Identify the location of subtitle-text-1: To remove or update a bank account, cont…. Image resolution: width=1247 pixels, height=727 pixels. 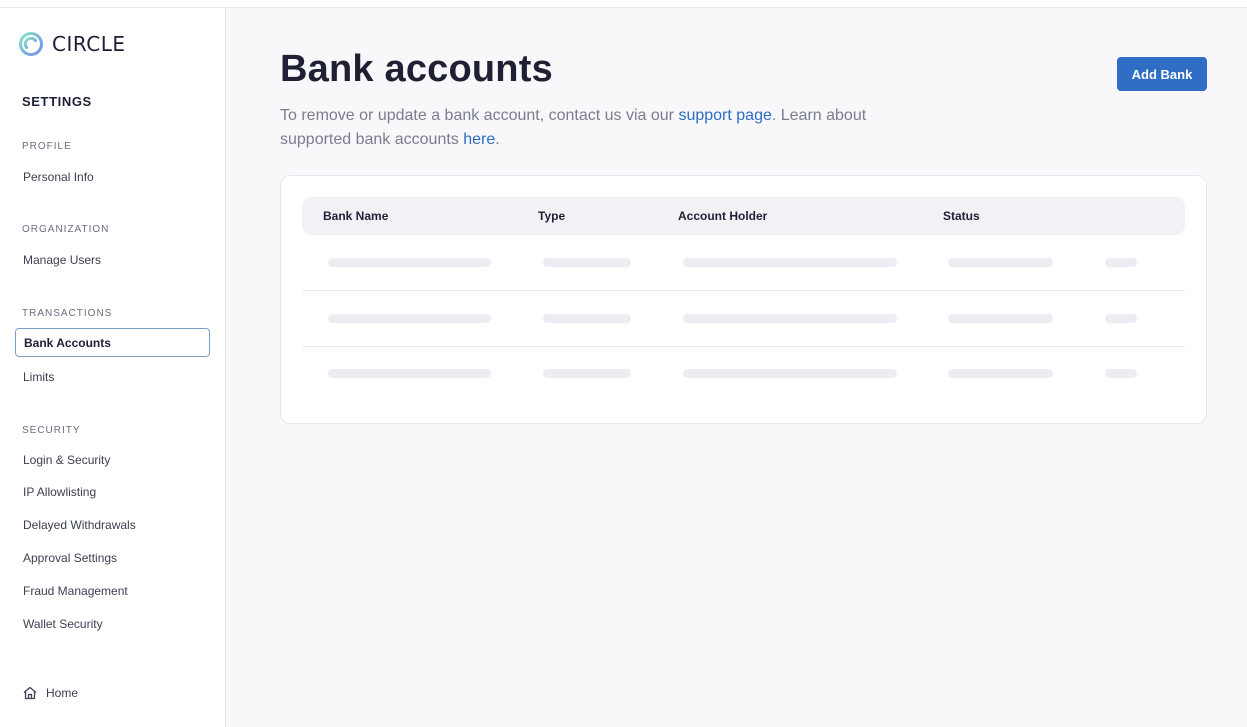
(479, 115).